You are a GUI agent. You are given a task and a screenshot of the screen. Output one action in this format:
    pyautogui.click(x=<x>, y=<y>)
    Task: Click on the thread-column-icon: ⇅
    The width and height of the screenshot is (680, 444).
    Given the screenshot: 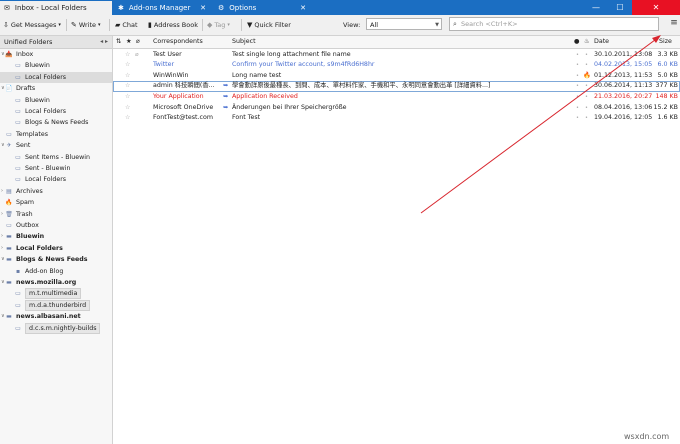 What is the action you would take?
    pyautogui.click(x=118, y=42)
    